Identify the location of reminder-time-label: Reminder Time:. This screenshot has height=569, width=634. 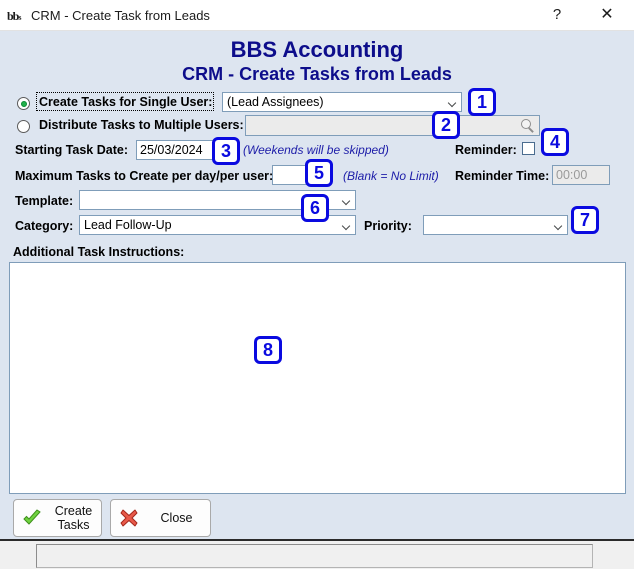
(502, 176).